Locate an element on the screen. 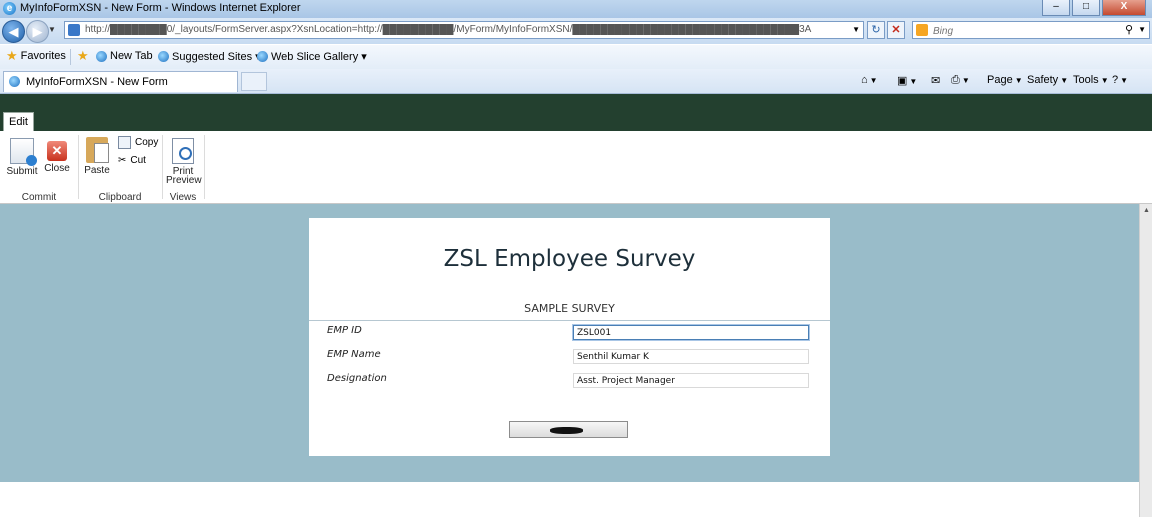  mail-icon: ✉ is located at coordinates (935, 80).